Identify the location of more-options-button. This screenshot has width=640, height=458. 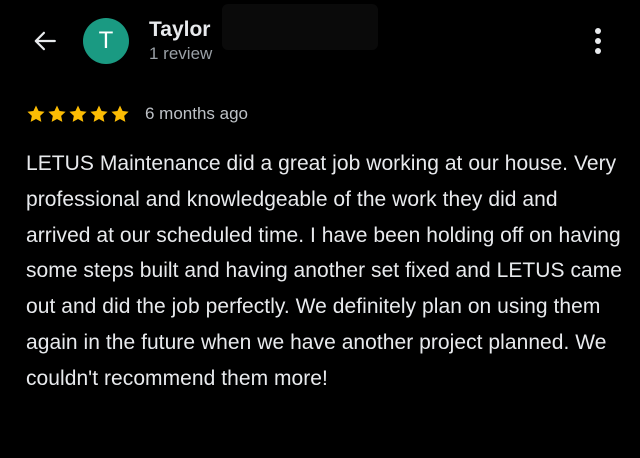
(598, 41).